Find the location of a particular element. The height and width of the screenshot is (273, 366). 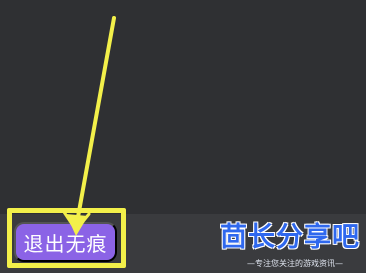

exit-incognito-button: 退出无痕 is located at coordinates (65, 242).